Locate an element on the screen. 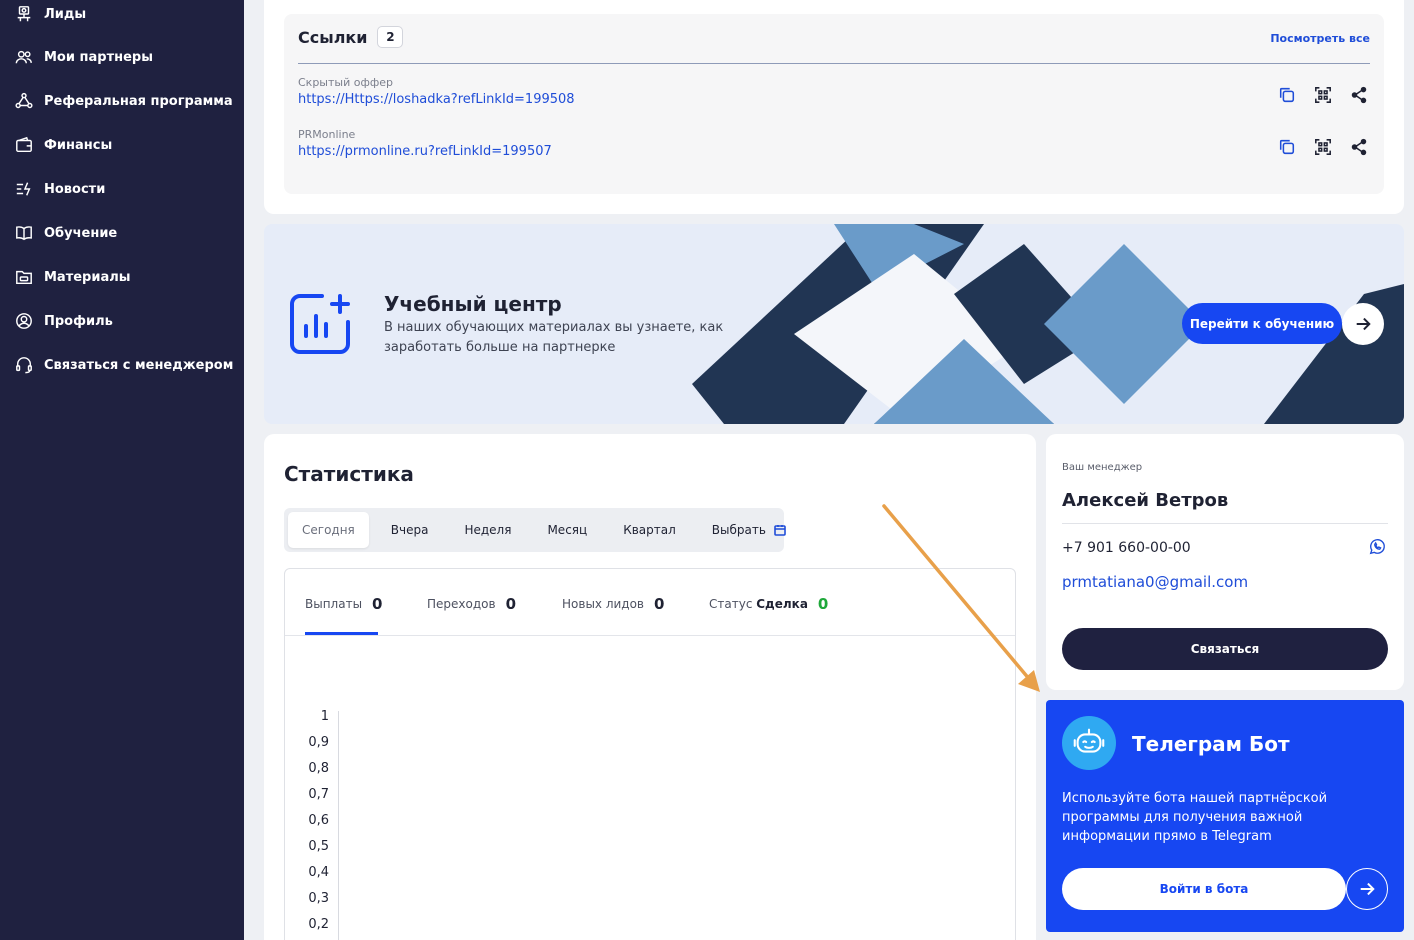 This screenshot has height=940, width=1414. metric-label: Выплаты is located at coordinates (334, 604).